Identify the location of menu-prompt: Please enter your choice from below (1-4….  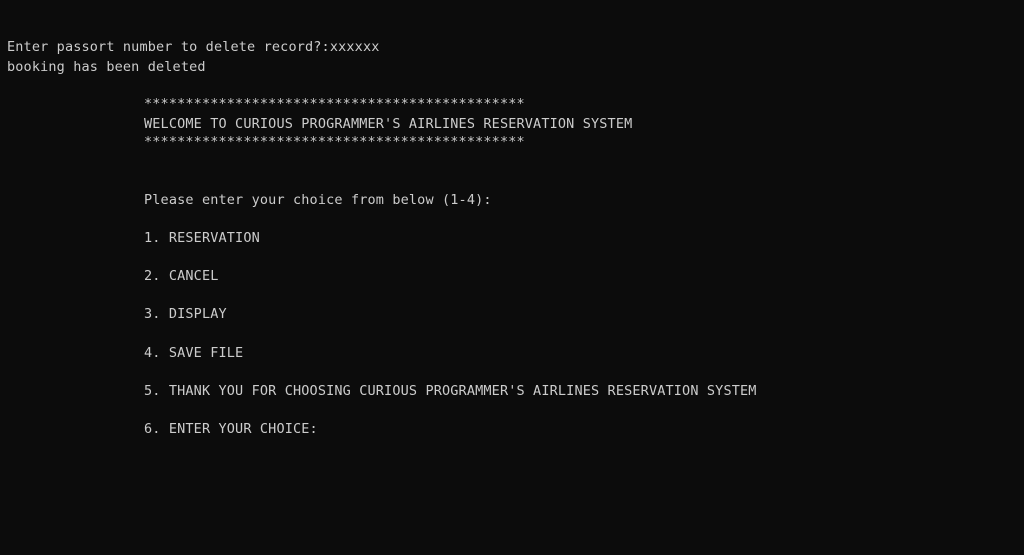
(318, 200).